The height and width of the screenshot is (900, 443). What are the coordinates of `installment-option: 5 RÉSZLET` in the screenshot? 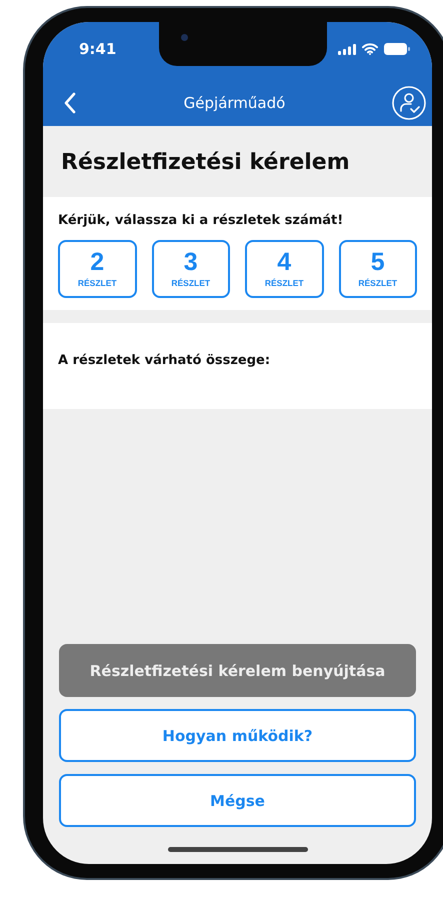 It's located at (377, 269).